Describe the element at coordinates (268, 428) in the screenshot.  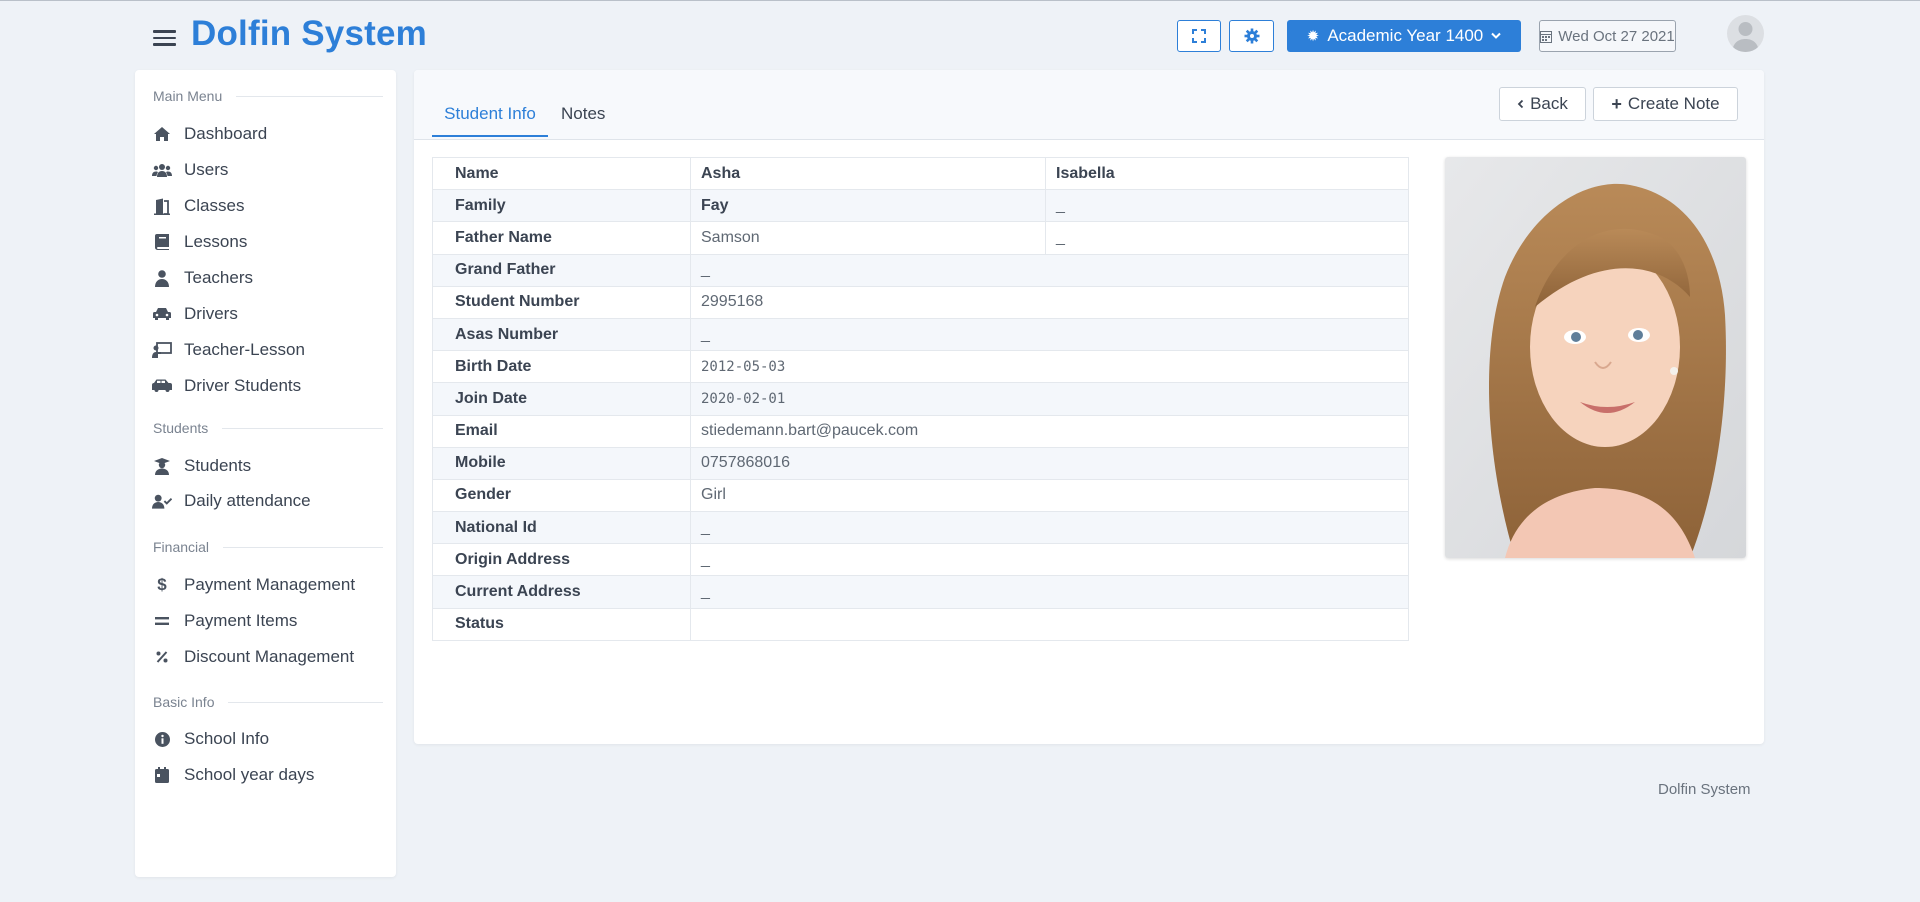
I see `sidebar-section-students: Students` at that location.